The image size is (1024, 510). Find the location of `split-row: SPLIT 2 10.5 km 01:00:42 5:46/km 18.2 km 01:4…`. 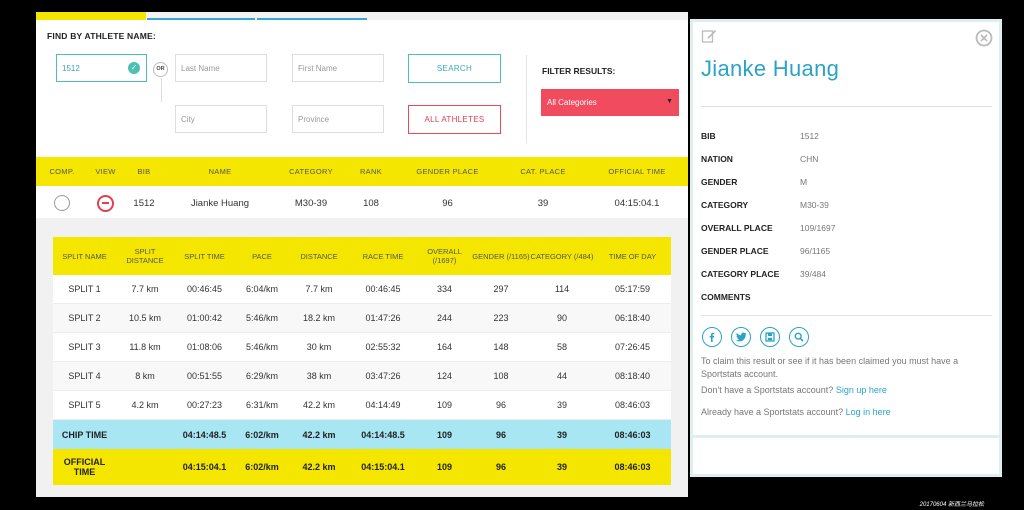

split-row: SPLIT 2 10.5 km 01:00:42 5:46/km 18.2 km 01:4… is located at coordinates (362, 318).